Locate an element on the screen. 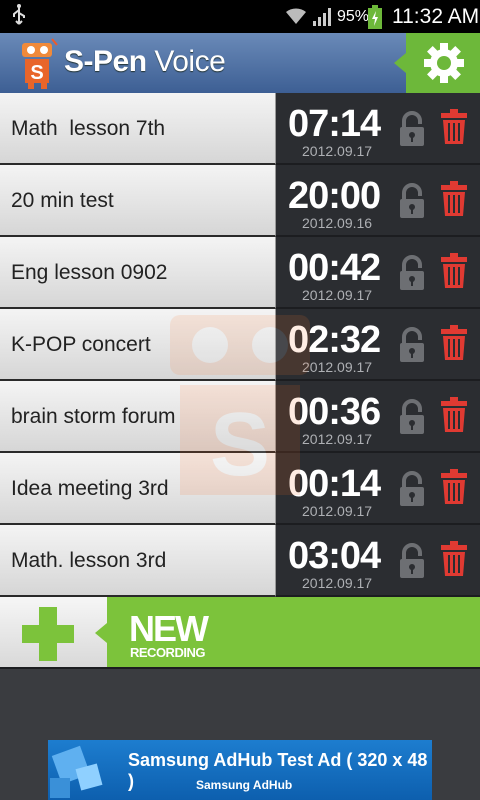  recording-row: Math lesson 7th 07:14 2012.09.17 is located at coordinates (240, 129).